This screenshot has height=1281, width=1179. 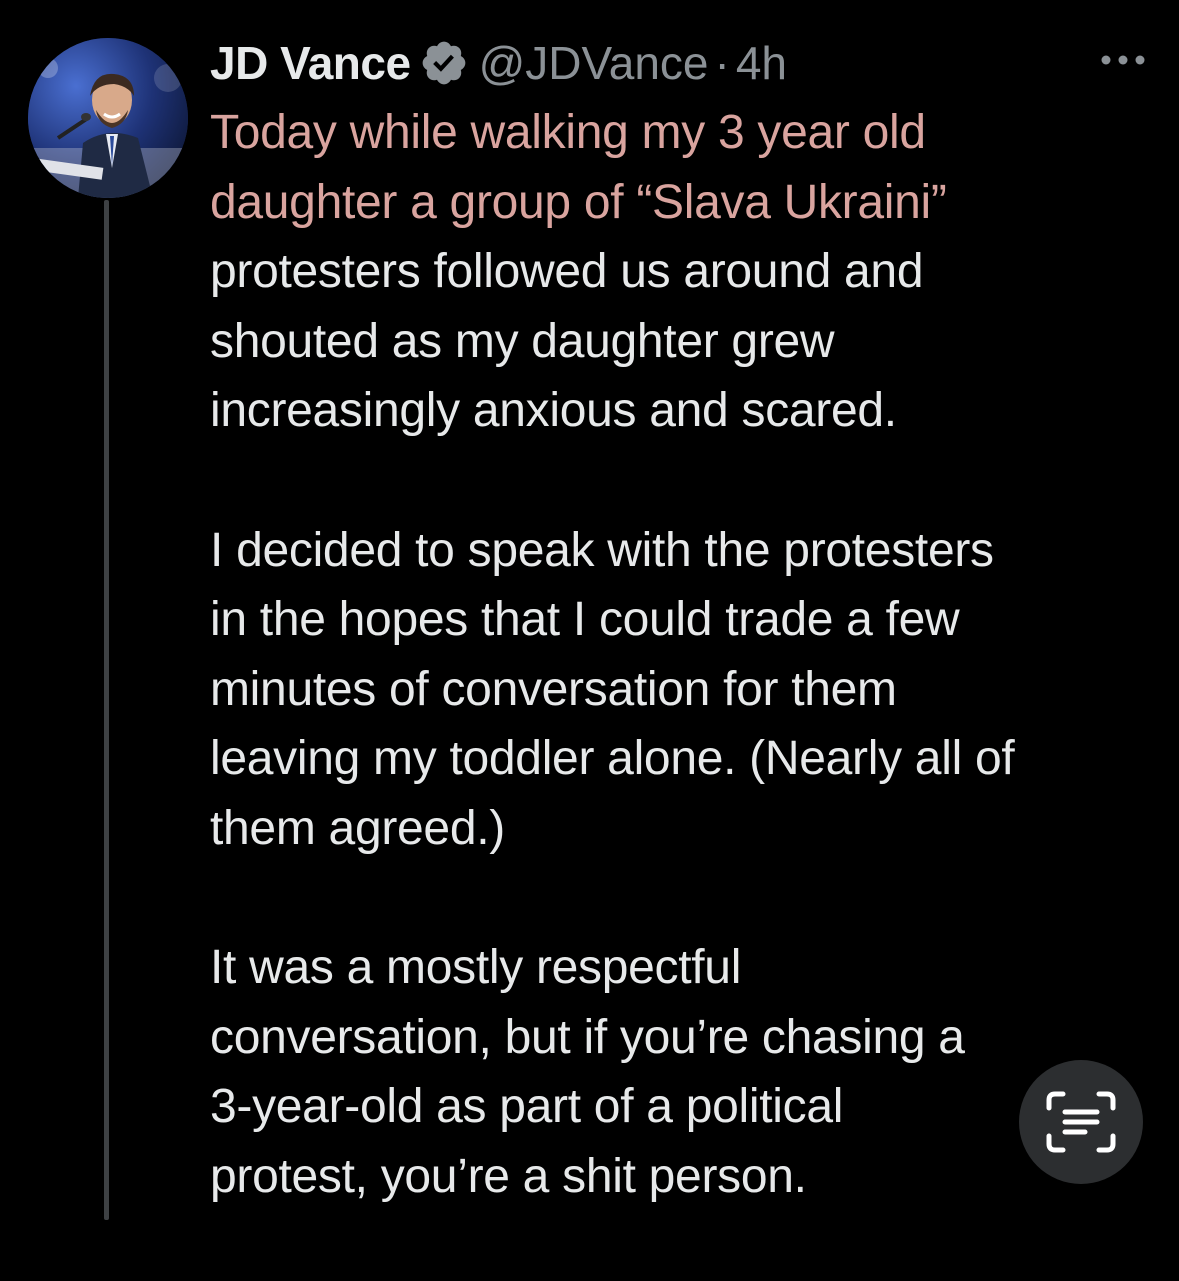 What do you see at coordinates (108, 118) in the screenshot?
I see `author-avatar` at bounding box center [108, 118].